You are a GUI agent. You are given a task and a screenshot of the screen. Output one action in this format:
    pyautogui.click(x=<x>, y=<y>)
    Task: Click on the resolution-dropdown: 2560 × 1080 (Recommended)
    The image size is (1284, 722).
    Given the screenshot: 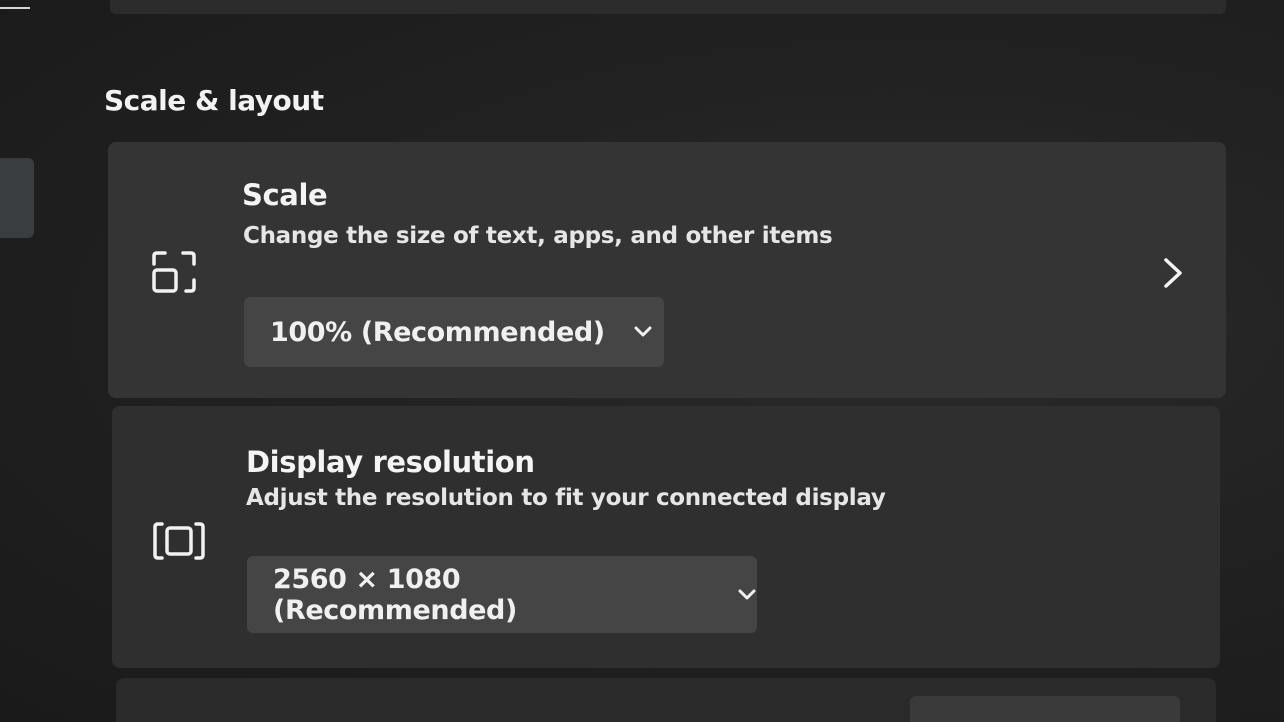 What is the action you would take?
    pyautogui.click(x=502, y=594)
    